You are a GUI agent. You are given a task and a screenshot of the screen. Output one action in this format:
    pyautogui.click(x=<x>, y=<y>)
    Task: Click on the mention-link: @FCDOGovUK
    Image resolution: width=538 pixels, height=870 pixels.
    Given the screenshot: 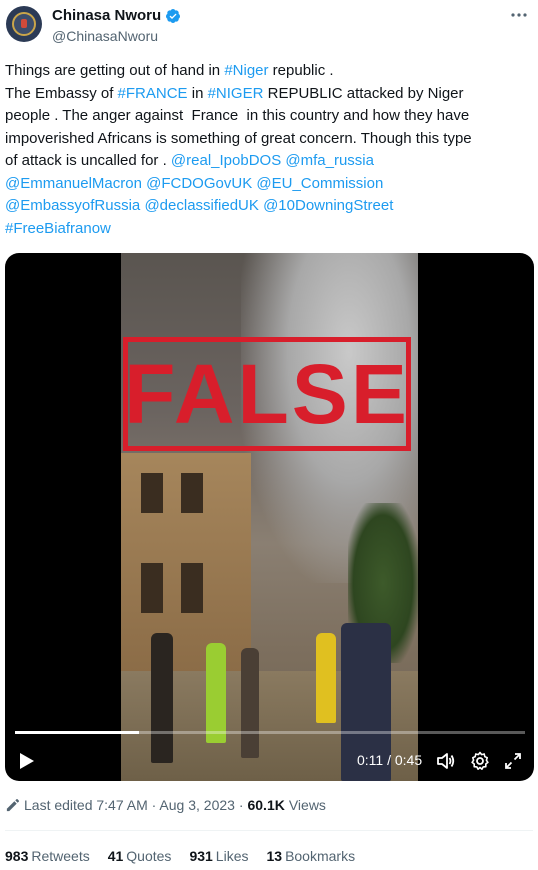 What is the action you would take?
    pyautogui.click(x=199, y=183)
    